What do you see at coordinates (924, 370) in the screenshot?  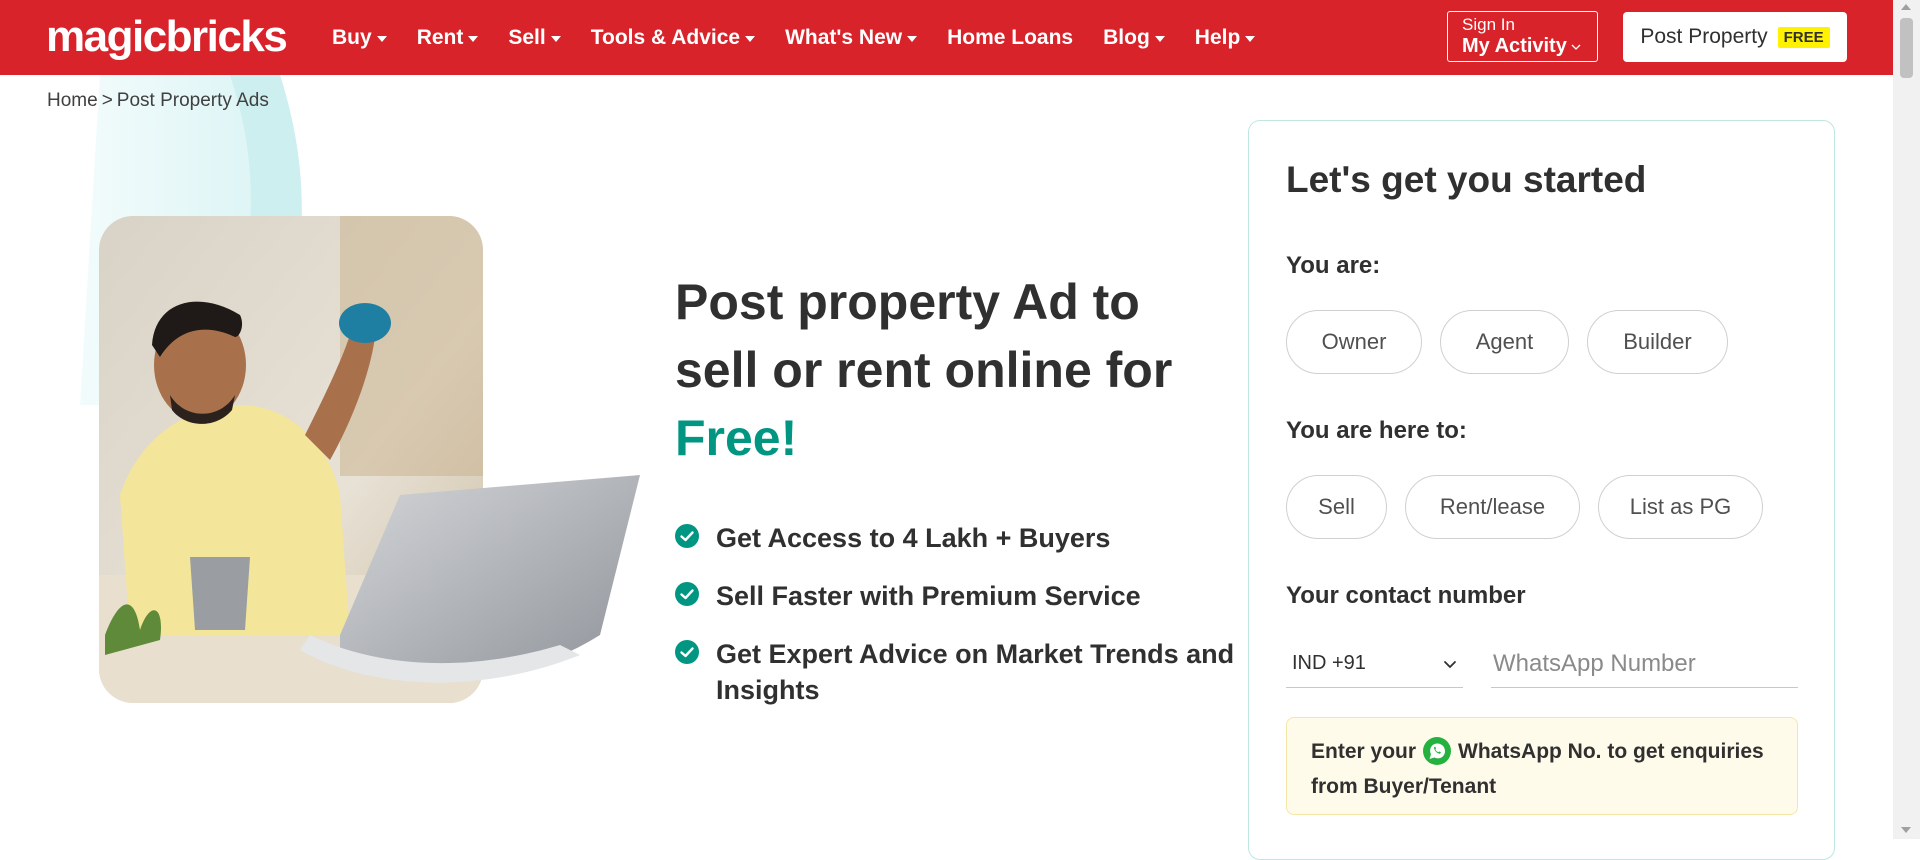 I see `hero-heading-line-2: sell or rent online for` at bounding box center [924, 370].